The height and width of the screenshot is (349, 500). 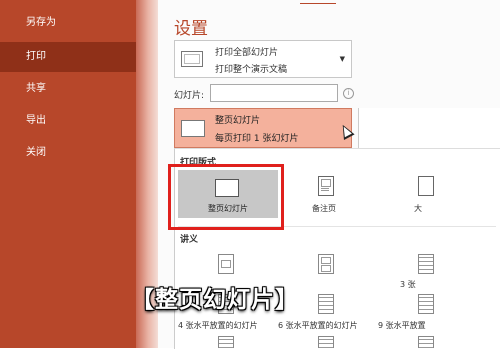 What do you see at coordinates (68, 153) in the screenshot?
I see `sidebar-item-close: 关闭` at bounding box center [68, 153].